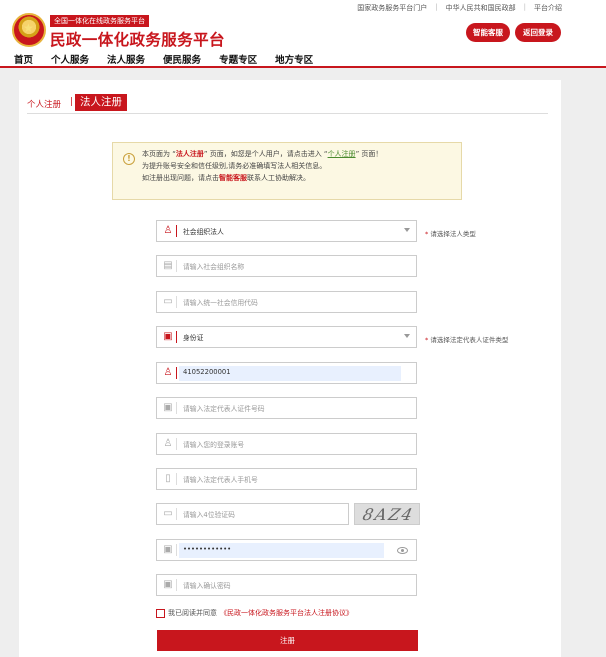  Describe the element at coordinates (286, 479) in the screenshot. I see `rep-phone-input: ▯ 请输入法定代表人手机号` at that location.